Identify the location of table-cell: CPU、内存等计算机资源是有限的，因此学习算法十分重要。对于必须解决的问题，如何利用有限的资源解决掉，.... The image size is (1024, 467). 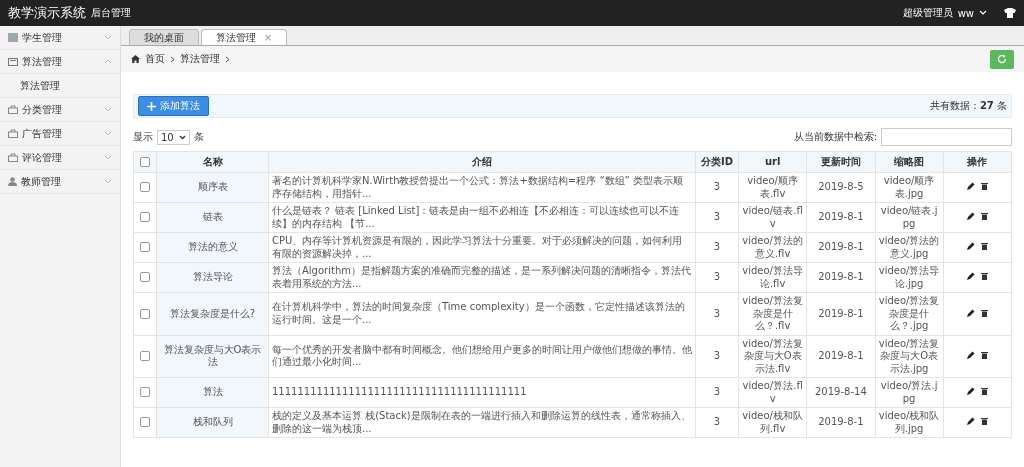
(482, 247).